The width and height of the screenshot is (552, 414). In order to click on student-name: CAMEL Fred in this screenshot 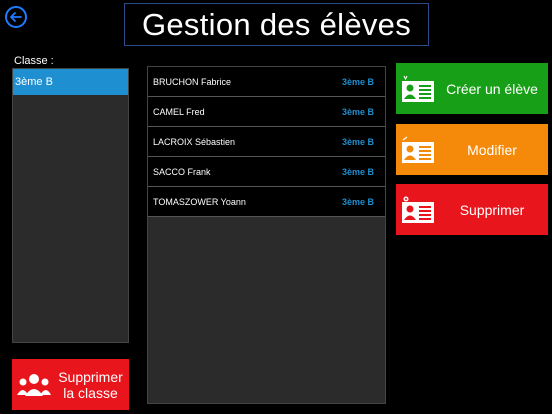, I will do `click(179, 111)`.